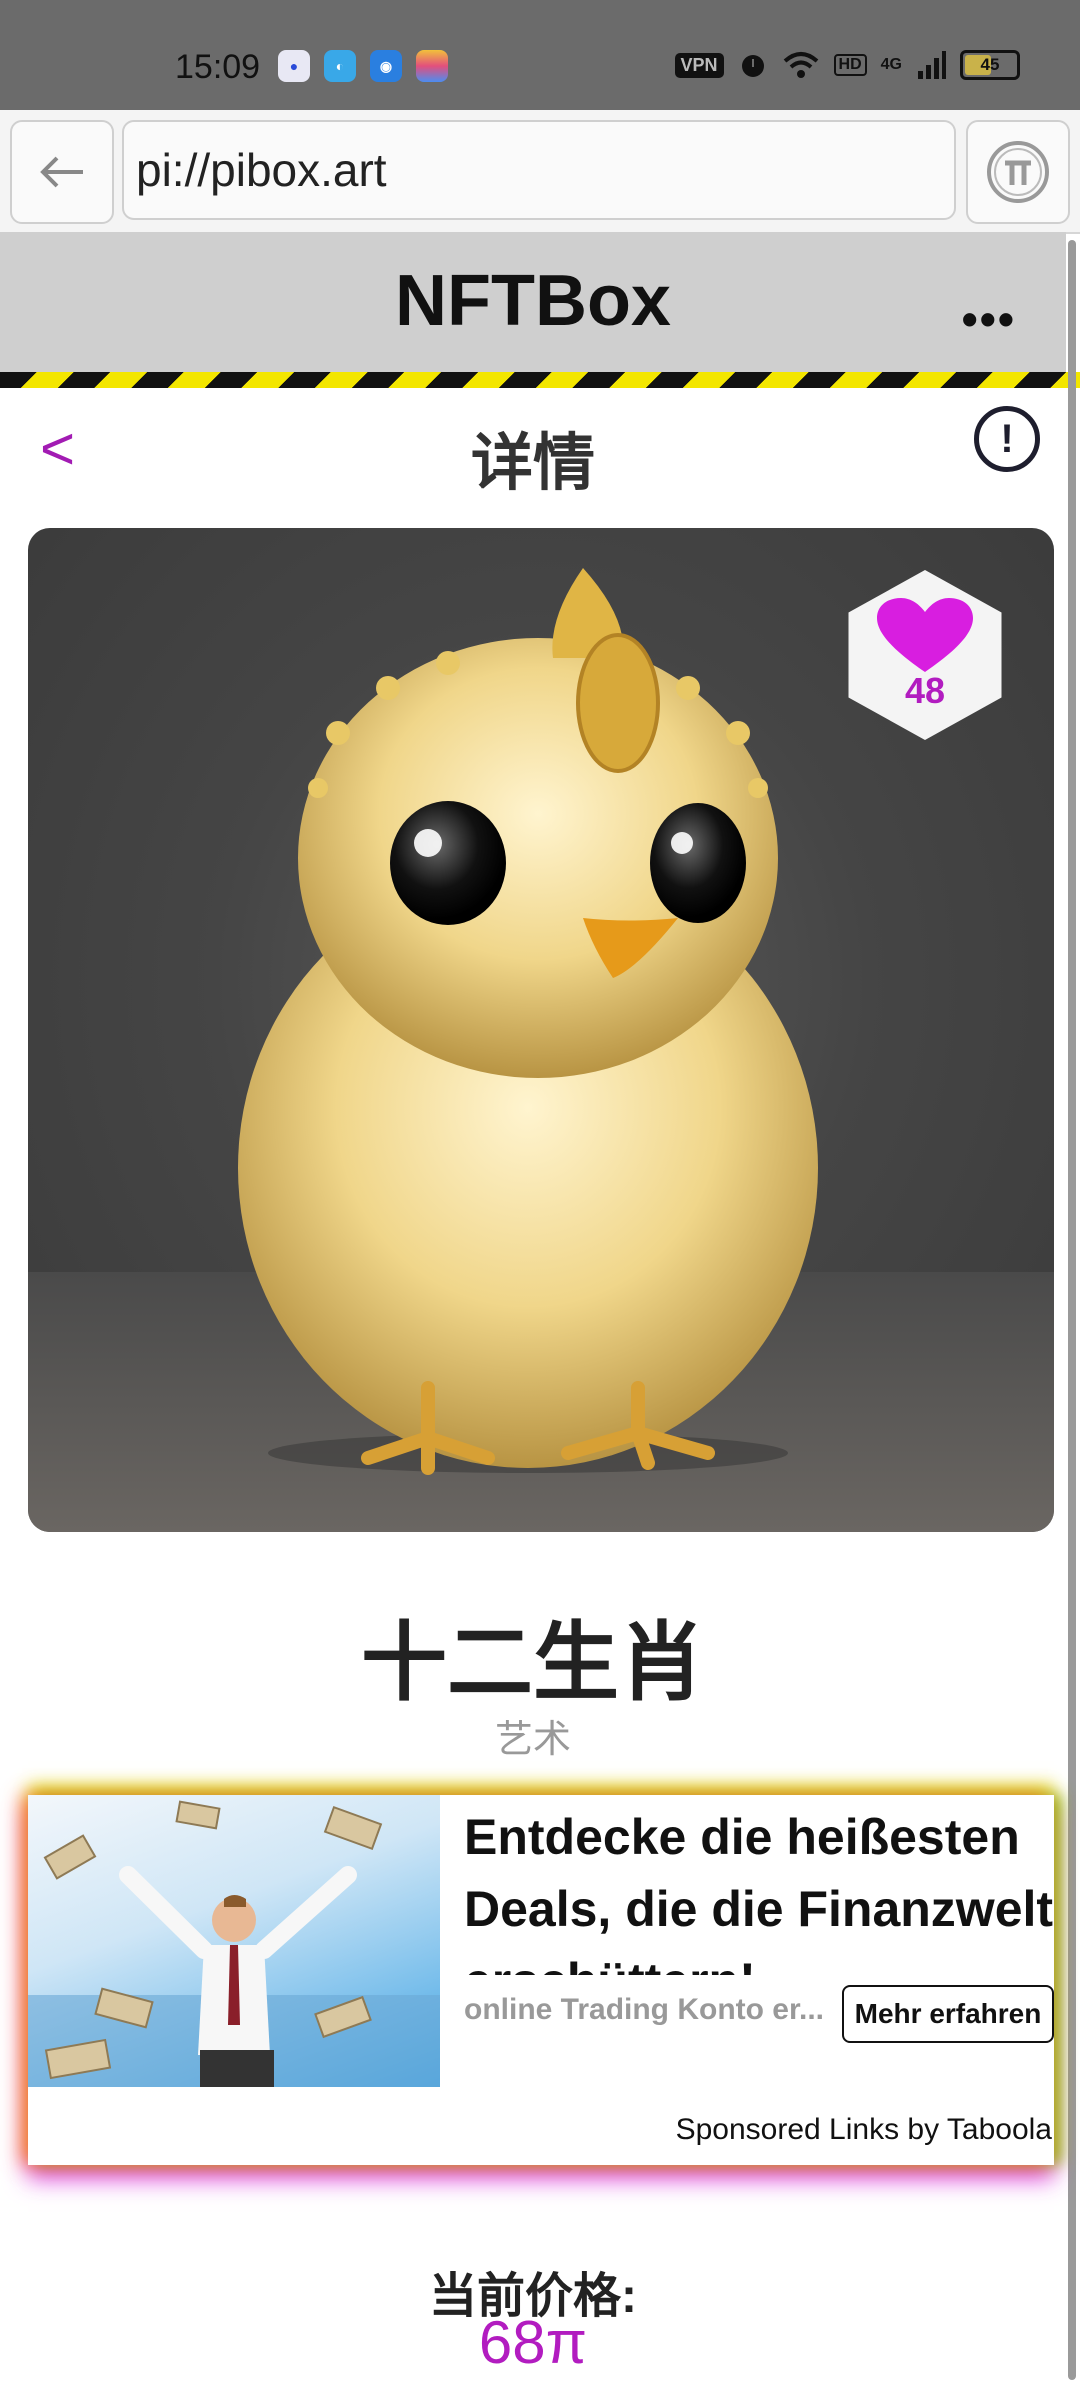 This screenshot has height=2400, width=1080. I want to click on price-value: 68π, so click(533, 2342).